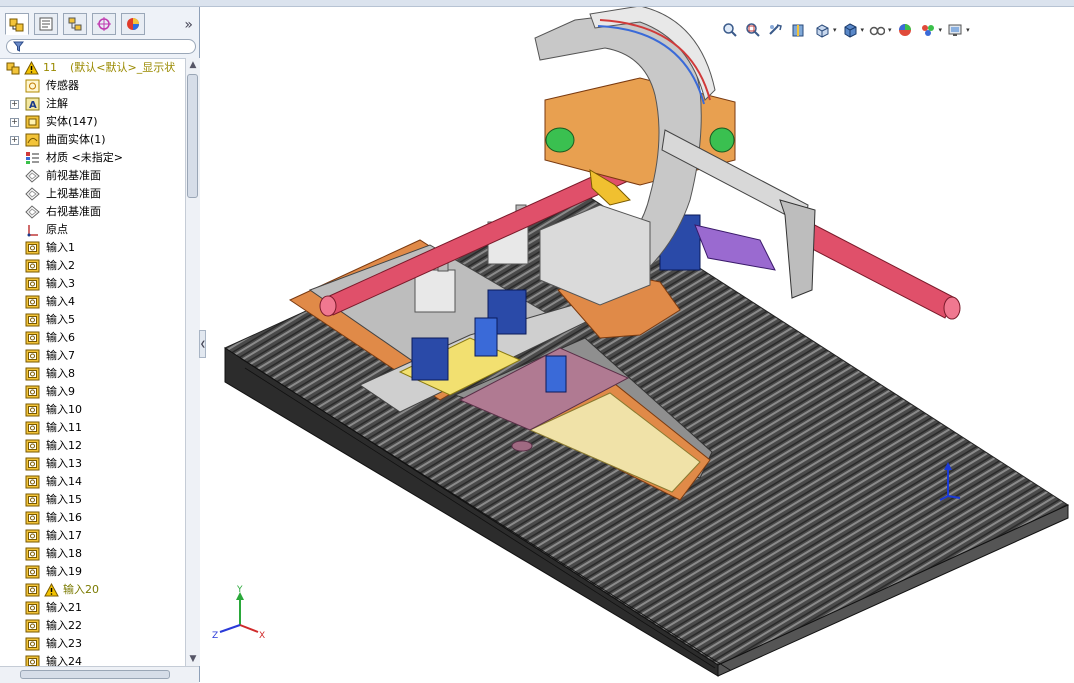 This screenshot has width=1074, height=683. I want to click on window-top-edge, so click(537, 3).